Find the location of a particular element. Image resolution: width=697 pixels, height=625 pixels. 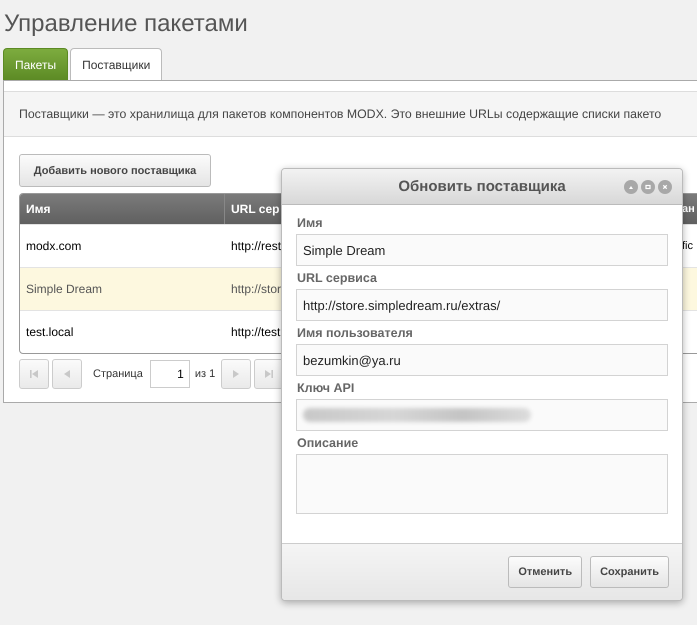

table-cell: Simple Dream is located at coordinates (64, 289).